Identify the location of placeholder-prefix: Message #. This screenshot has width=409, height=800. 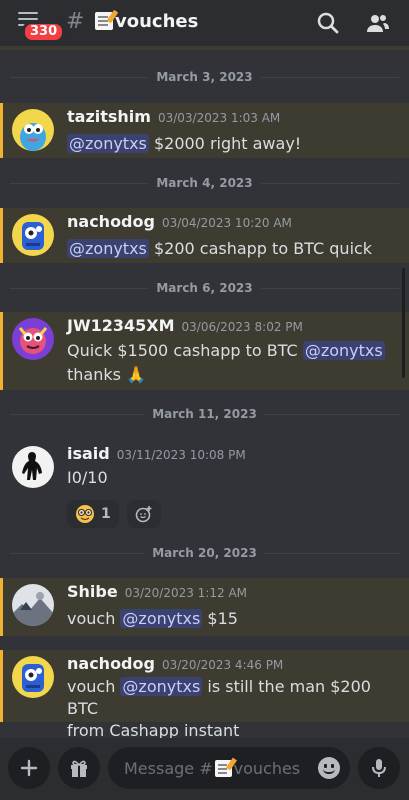
(168, 768).